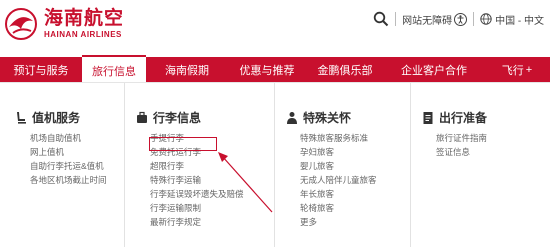 The image size is (550, 247). I want to click on menu-link: 行李运输限制, so click(212, 208).